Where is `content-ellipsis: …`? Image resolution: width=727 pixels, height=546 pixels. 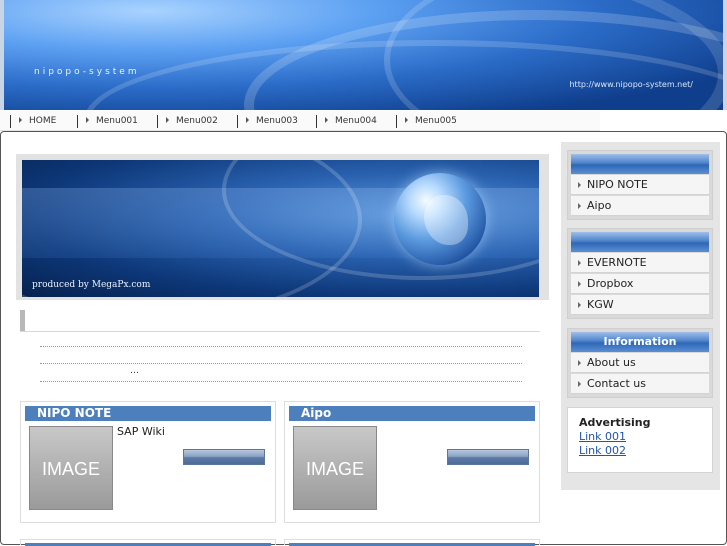 content-ellipsis: … is located at coordinates (134, 371).